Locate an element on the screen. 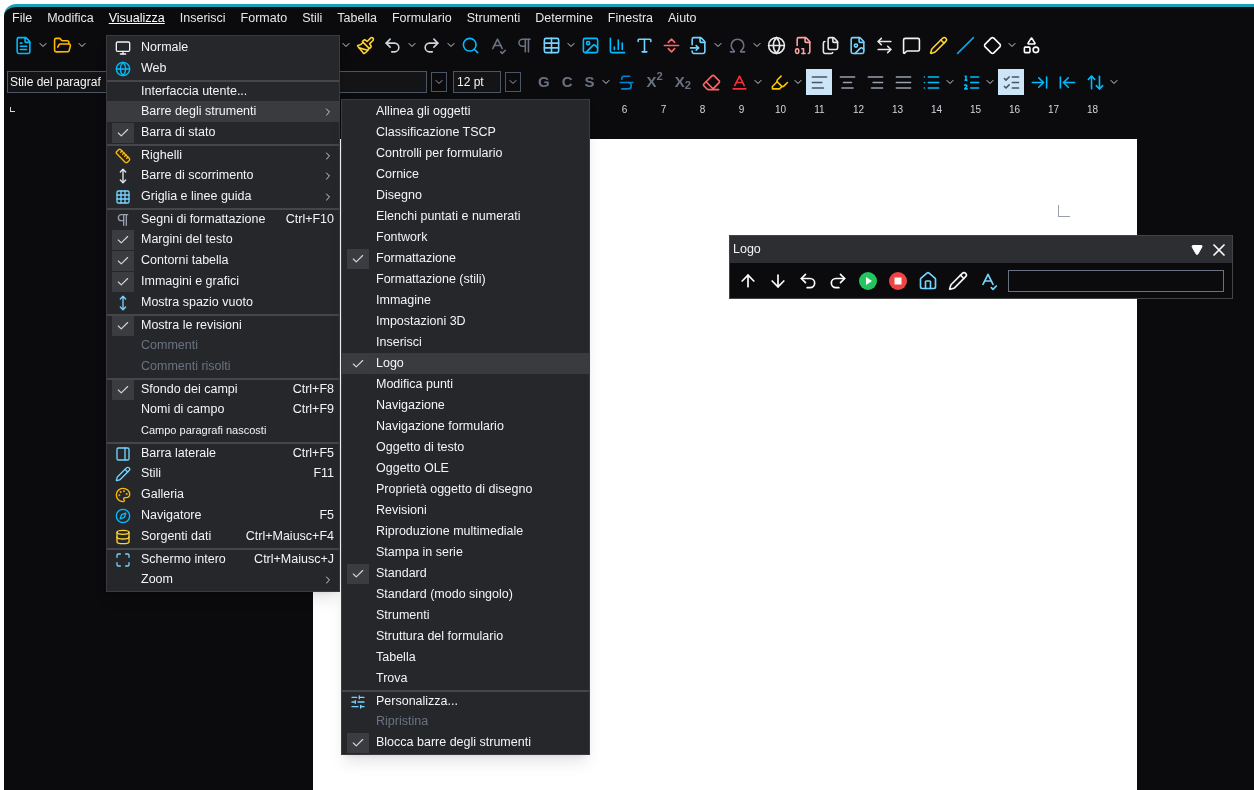 The height and width of the screenshot is (790, 1254). shapes-icon is located at coordinates (1031, 45).